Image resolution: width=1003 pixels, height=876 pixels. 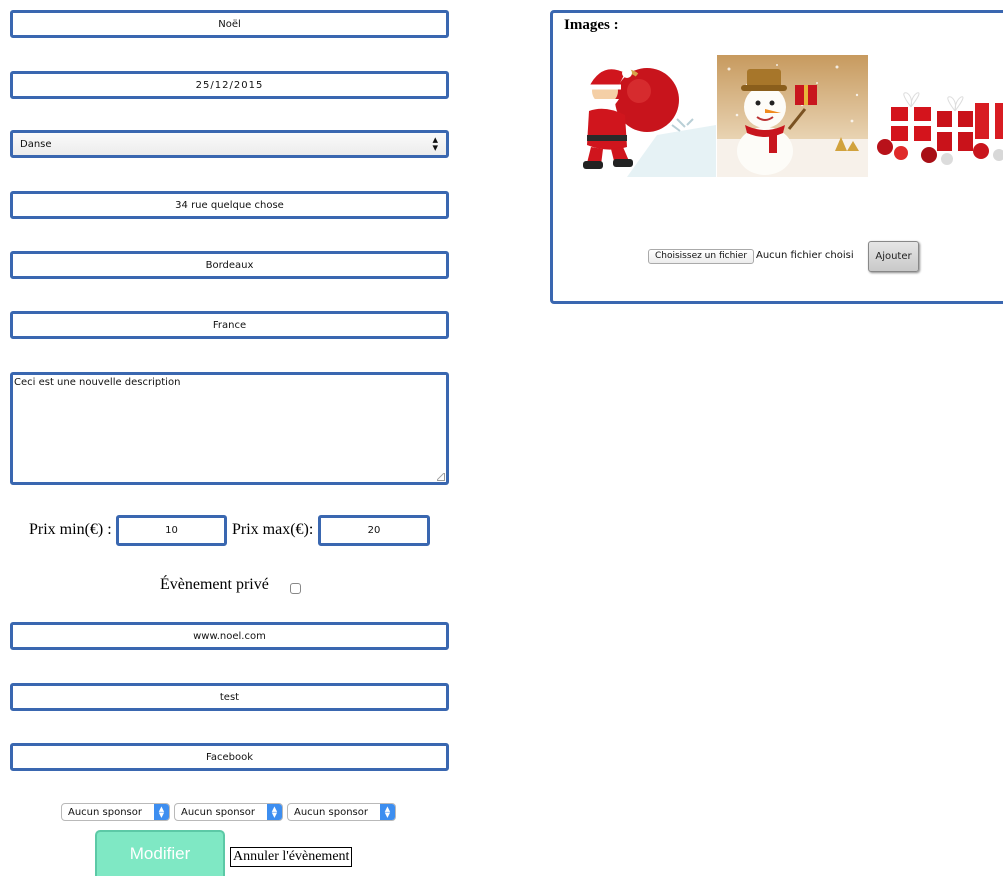 I want to click on country-field: France, so click(x=229, y=325).